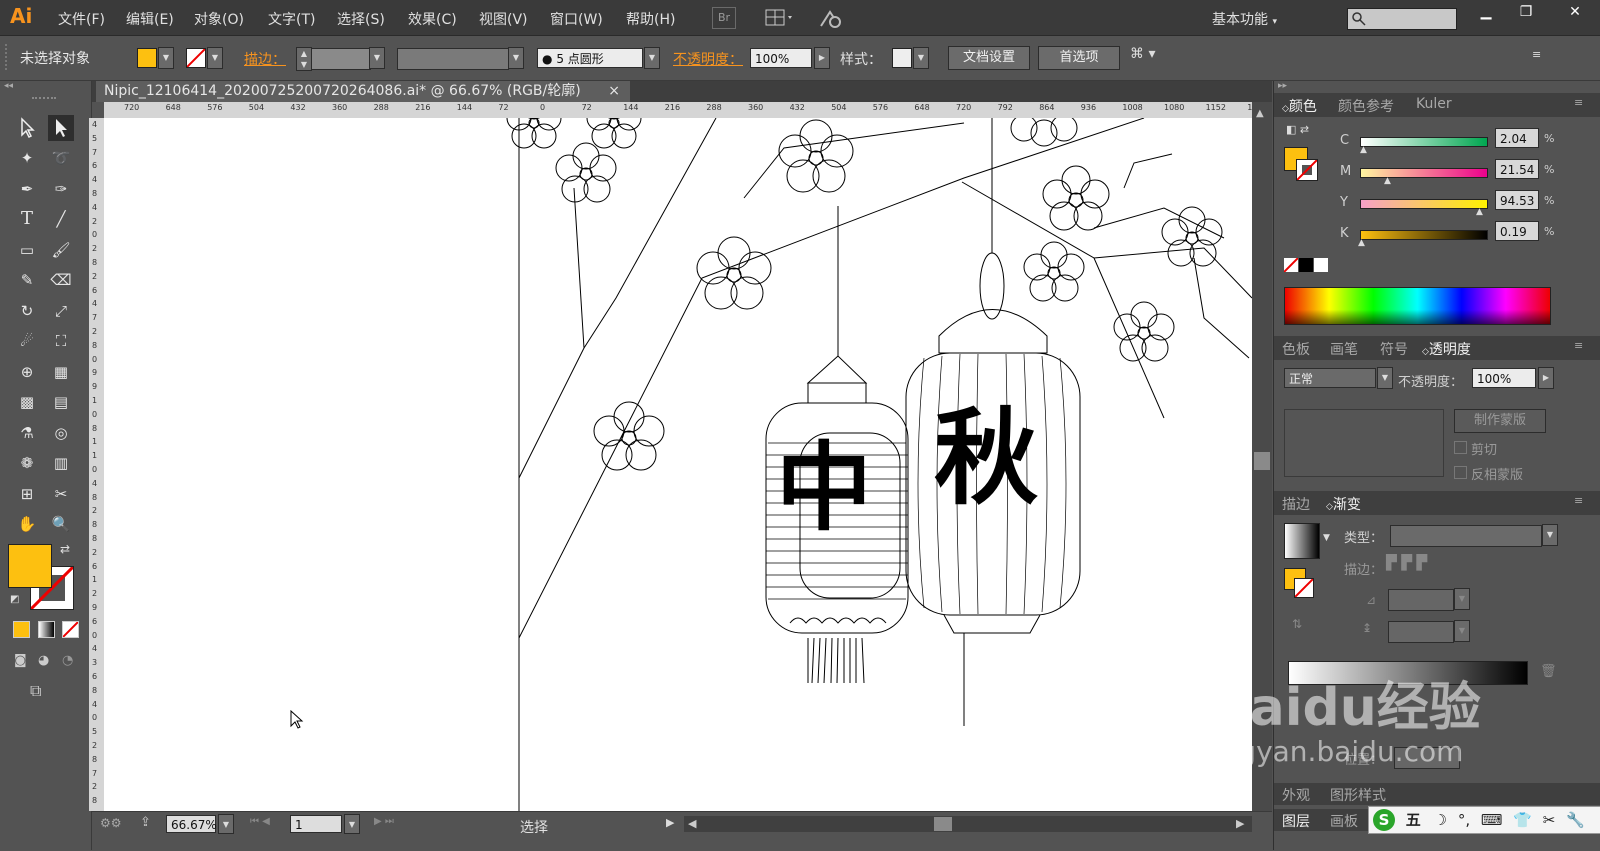  What do you see at coordinates (46, 629) in the screenshot?
I see `gradient-mode-icon` at bounding box center [46, 629].